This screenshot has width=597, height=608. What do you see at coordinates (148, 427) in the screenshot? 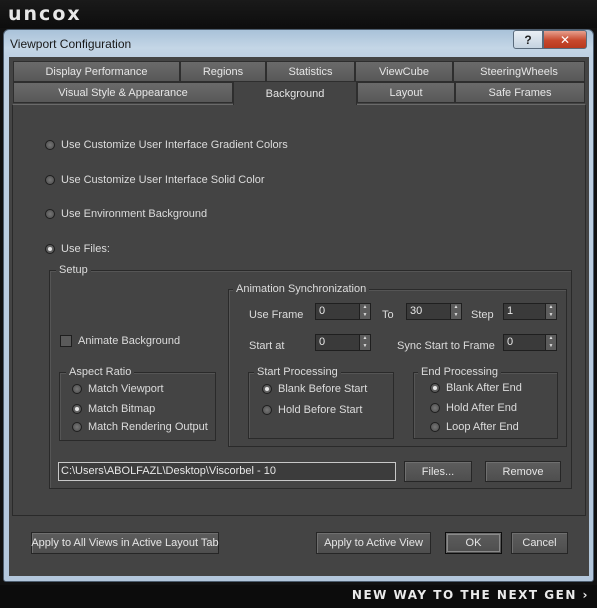
I see `option-label: Match Rendering Output` at bounding box center [148, 427].